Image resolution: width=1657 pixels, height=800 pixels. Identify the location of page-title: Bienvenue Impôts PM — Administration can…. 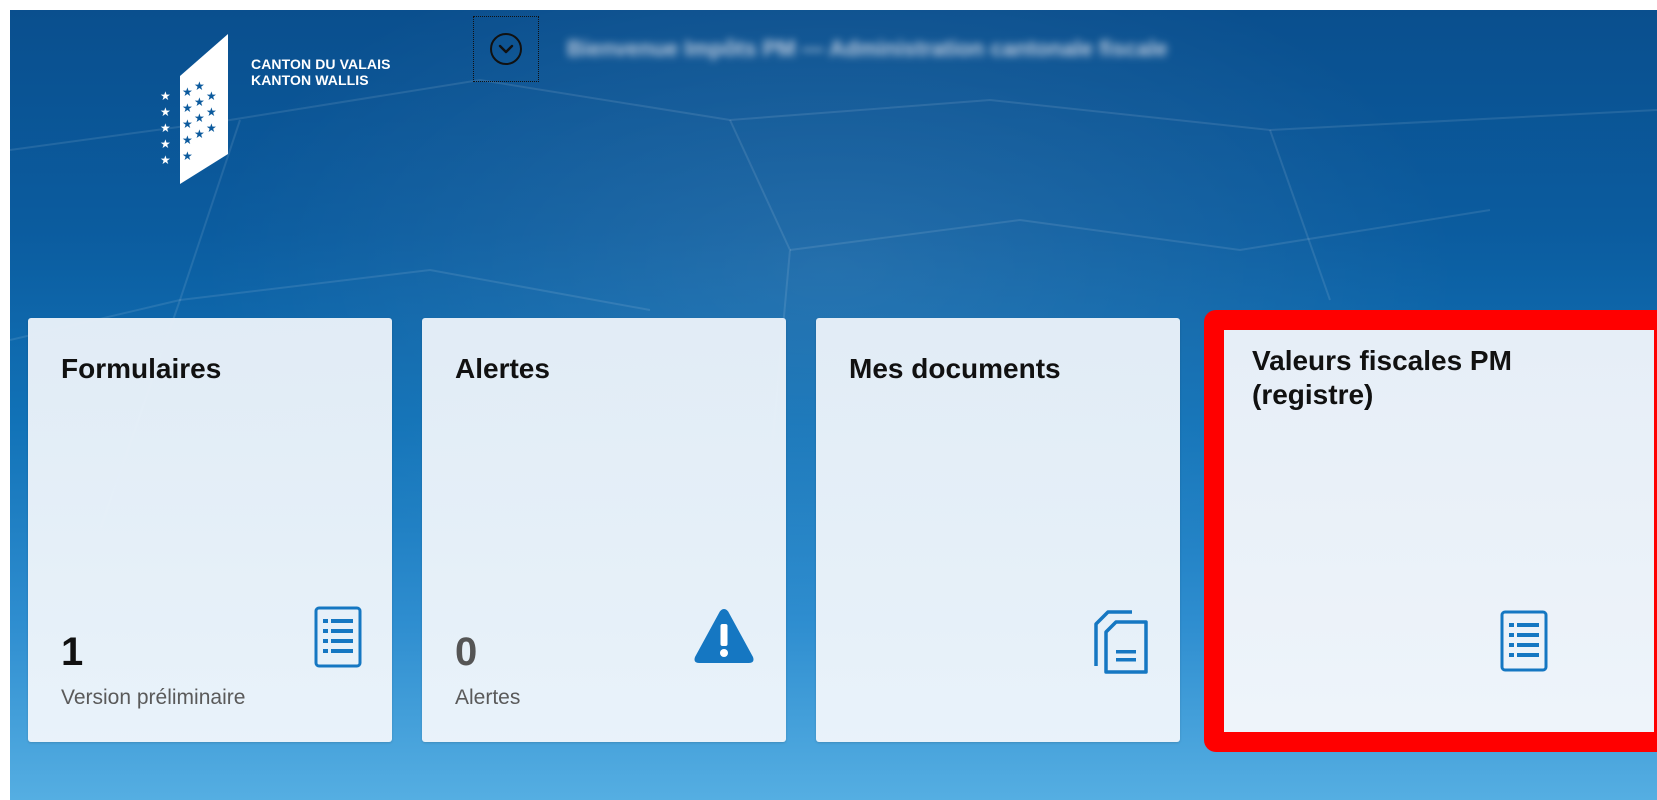
(867, 48).